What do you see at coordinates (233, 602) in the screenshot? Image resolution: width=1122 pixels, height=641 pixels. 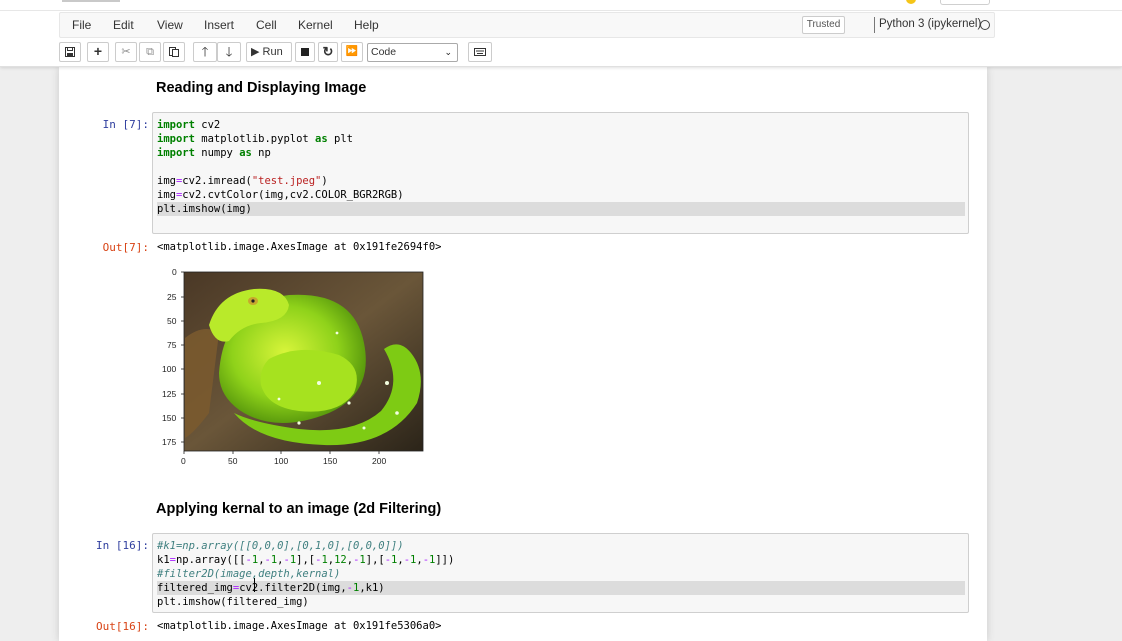 I see `code-line: plt.imshow(filtered_img)` at bounding box center [233, 602].